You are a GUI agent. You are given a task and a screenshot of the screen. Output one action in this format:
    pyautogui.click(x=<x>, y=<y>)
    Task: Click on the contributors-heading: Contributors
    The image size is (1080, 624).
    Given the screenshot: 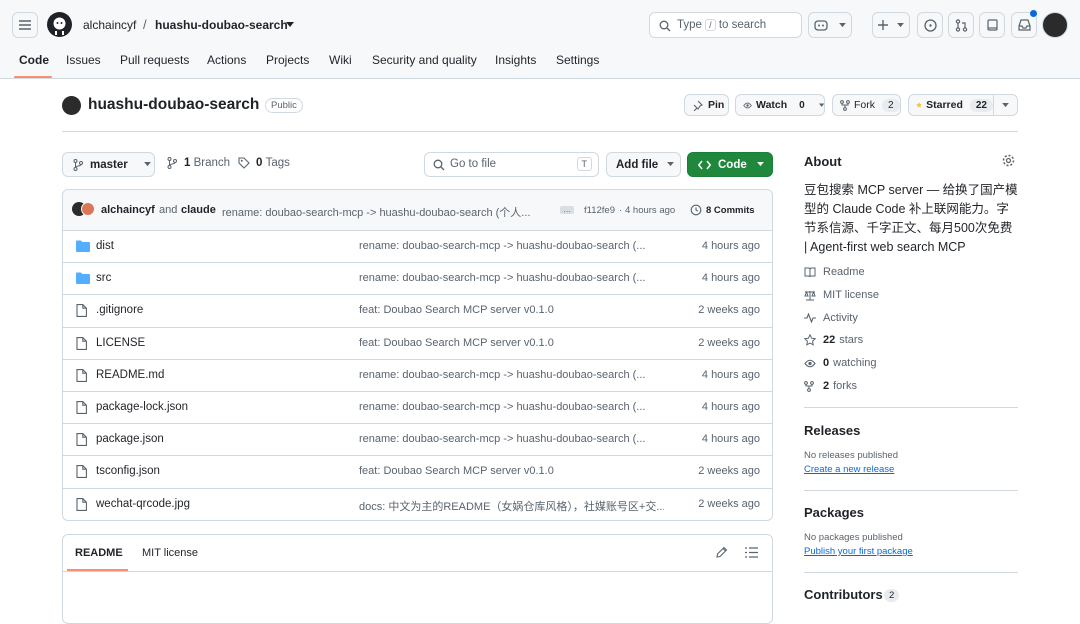 What is the action you would take?
    pyautogui.click(x=843, y=594)
    